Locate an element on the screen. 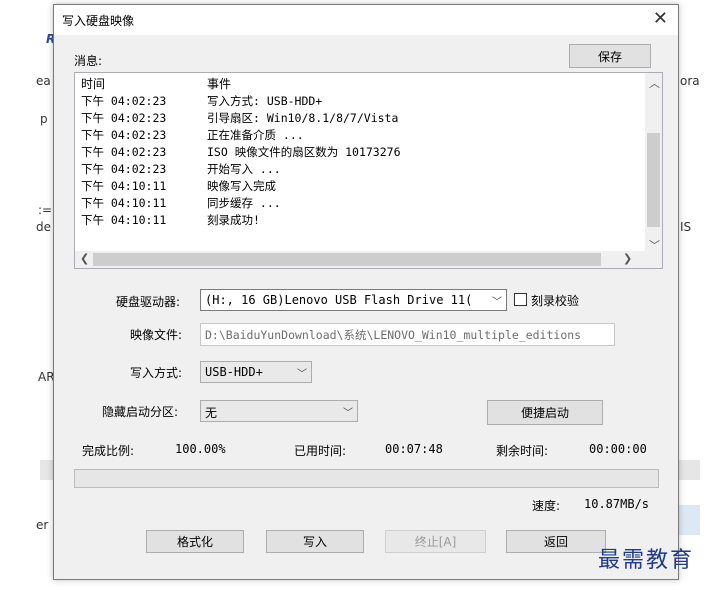 The image size is (720, 590). dialog-title: 写入硬盘映像 is located at coordinates (98, 21).